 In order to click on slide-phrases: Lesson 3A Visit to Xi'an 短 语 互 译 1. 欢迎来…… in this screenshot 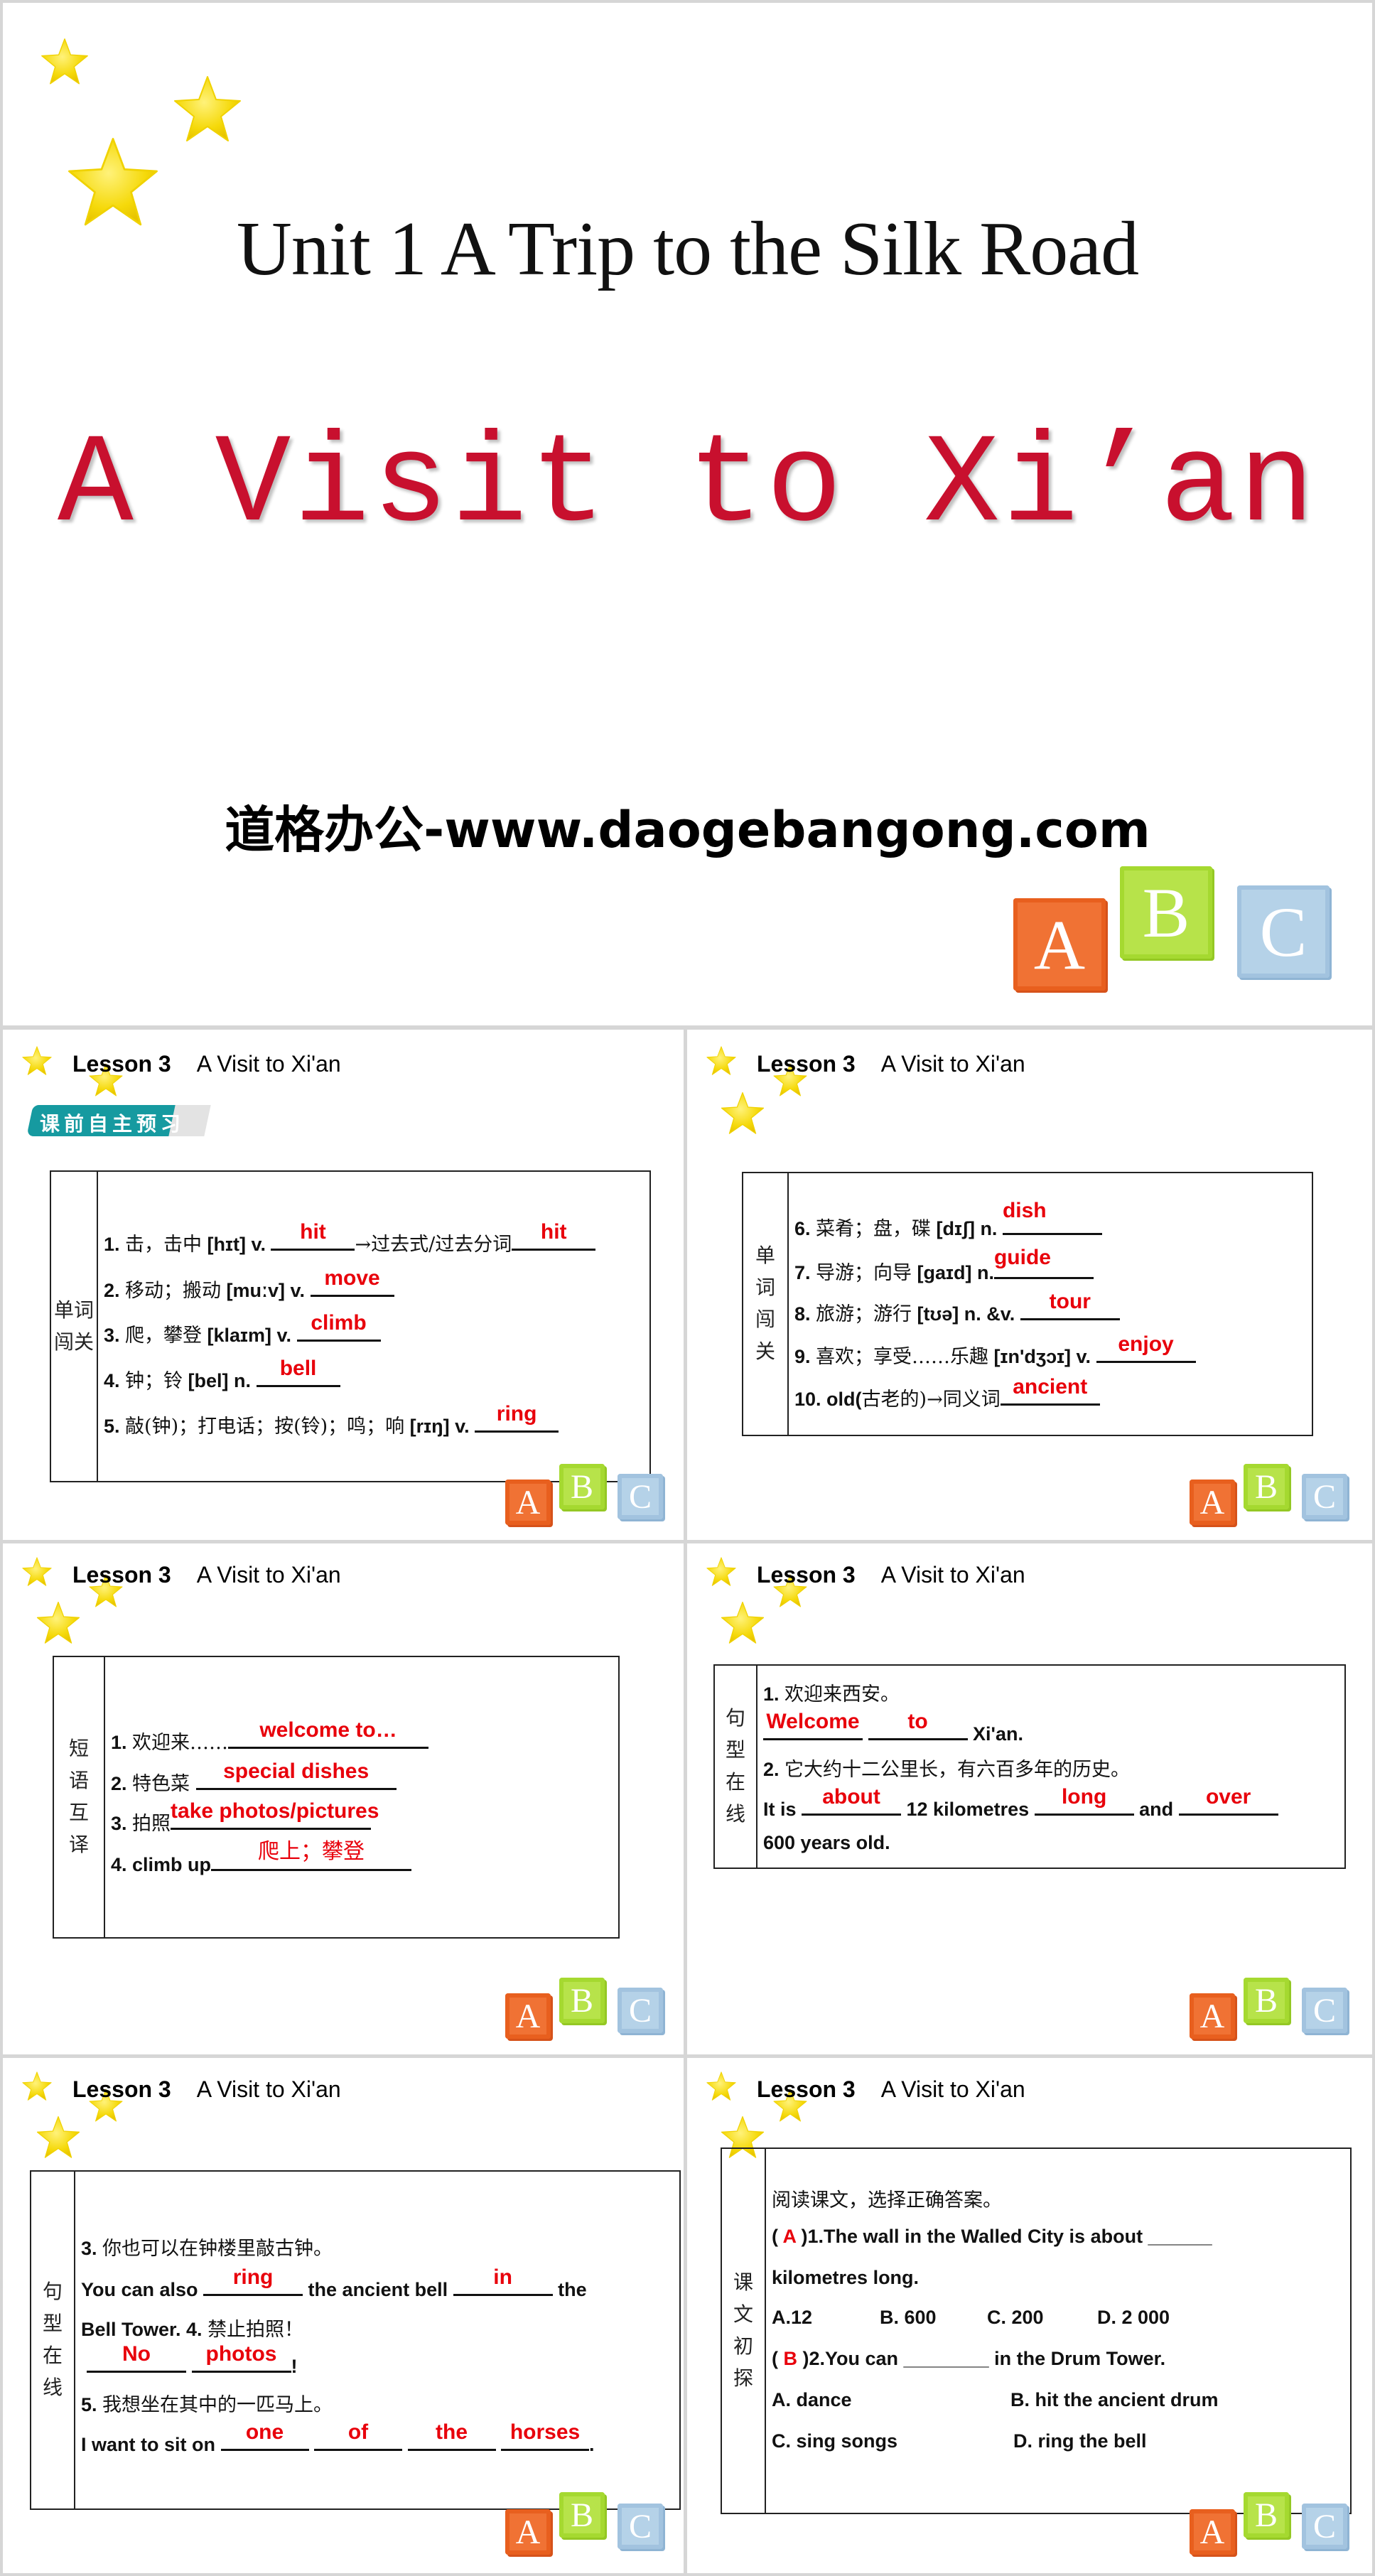, I will do `click(343, 1799)`.